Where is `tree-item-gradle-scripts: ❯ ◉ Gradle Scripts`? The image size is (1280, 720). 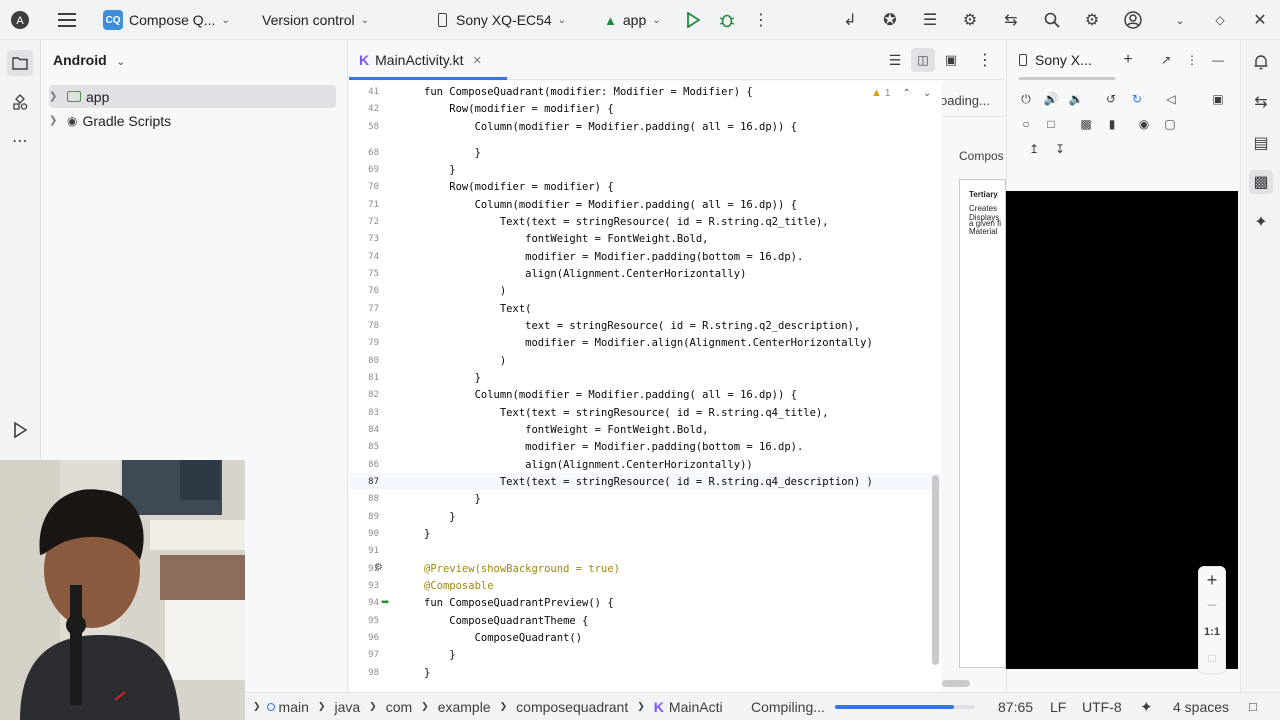 tree-item-gradle-scripts: ❯ ◉ Gradle Scripts is located at coordinates (192, 120).